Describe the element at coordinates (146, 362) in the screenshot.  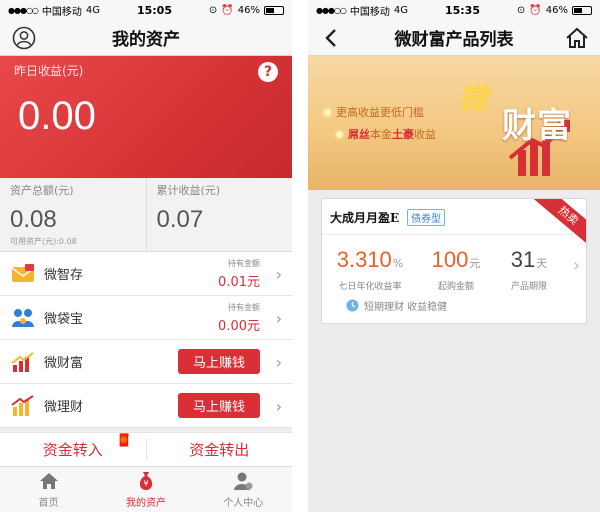
I see `product-row-weicaifu: 微财富 马上赚钱 ›` at that location.